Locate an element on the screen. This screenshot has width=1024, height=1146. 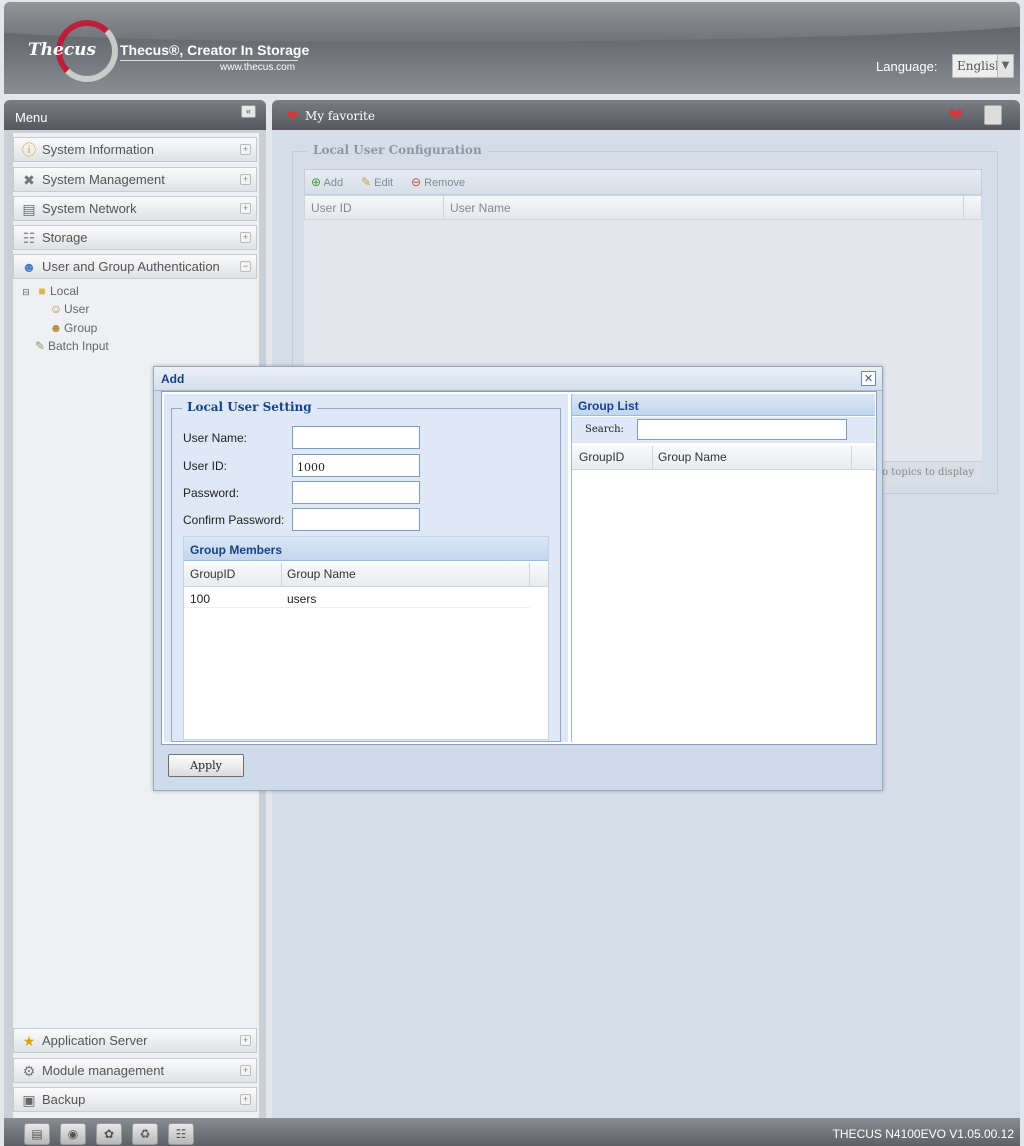
language-value: English is located at coordinates (980, 66).